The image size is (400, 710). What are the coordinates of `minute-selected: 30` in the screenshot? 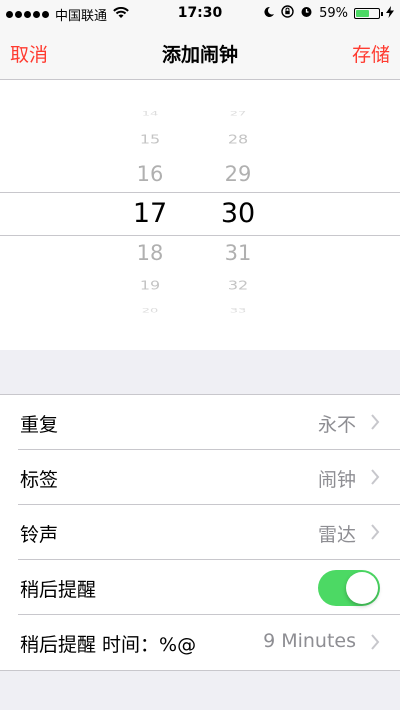 It's located at (238, 213).